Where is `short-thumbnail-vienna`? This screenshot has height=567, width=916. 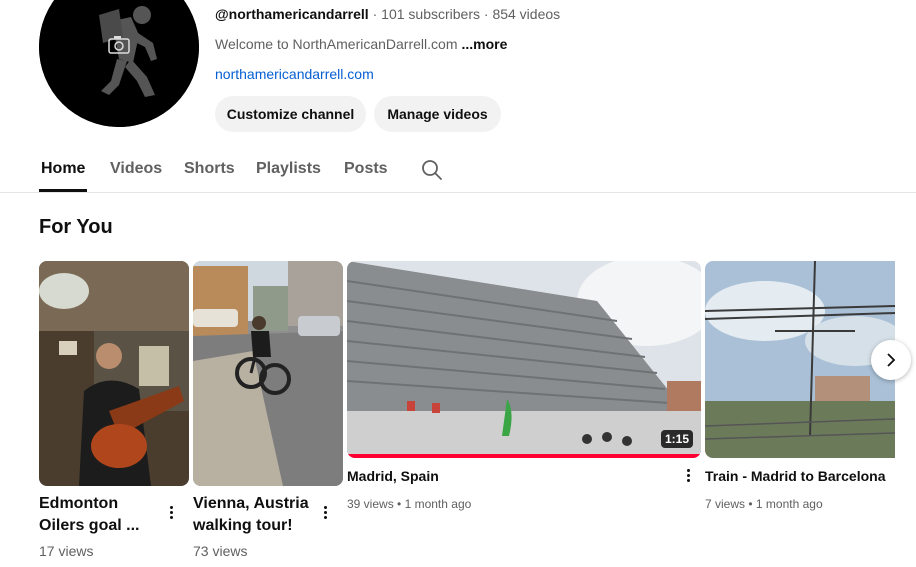 short-thumbnail-vienna is located at coordinates (268, 373).